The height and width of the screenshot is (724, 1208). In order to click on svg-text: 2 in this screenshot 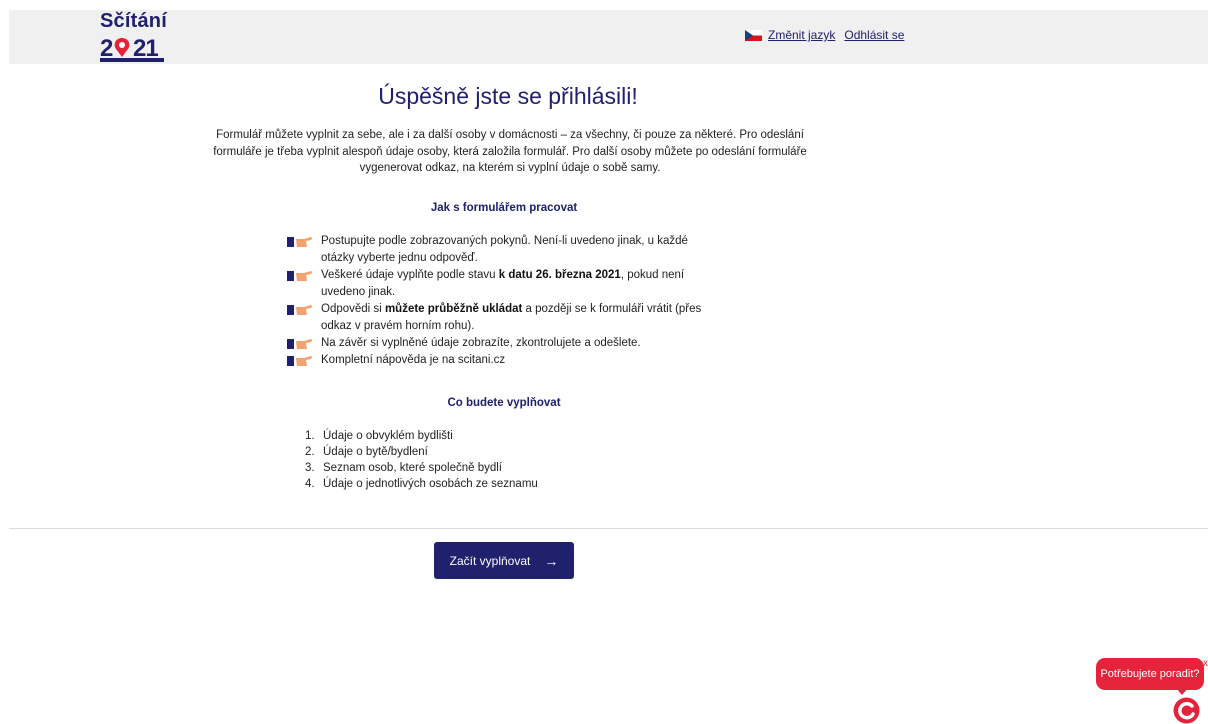, I will do `click(106, 48)`.